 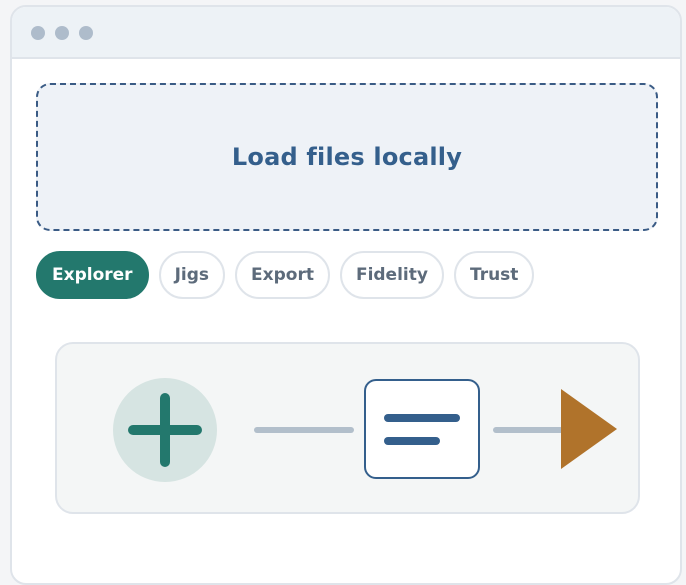 I want to click on tab-bar: Explorer Jigs Export Fidelity Trust, so click(x=285, y=275).